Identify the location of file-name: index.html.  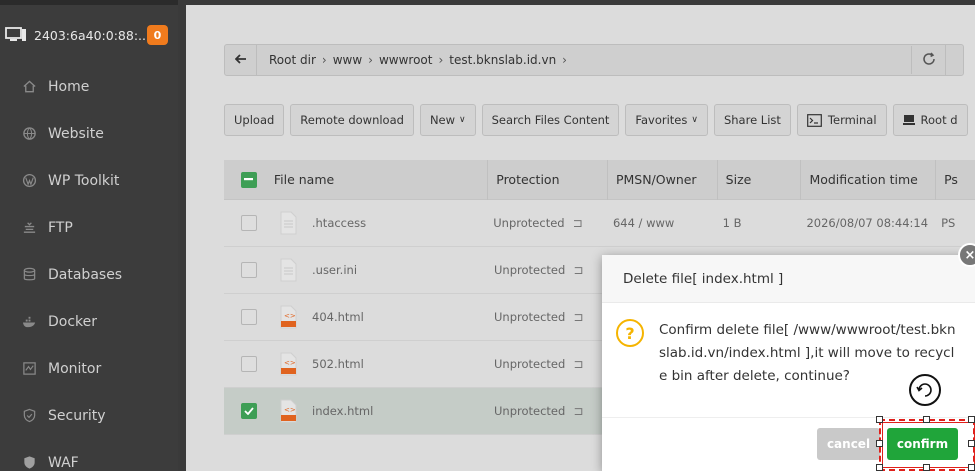
(342, 411).